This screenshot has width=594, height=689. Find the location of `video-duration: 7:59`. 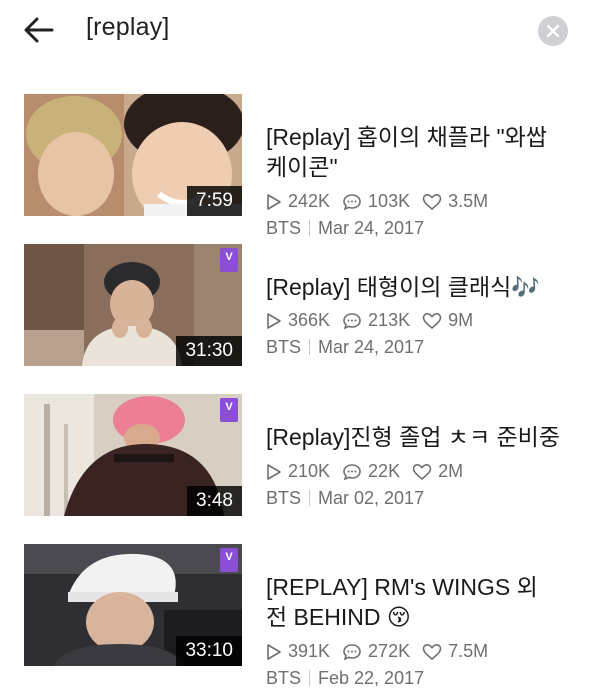

video-duration: 7:59 is located at coordinates (214, 201).